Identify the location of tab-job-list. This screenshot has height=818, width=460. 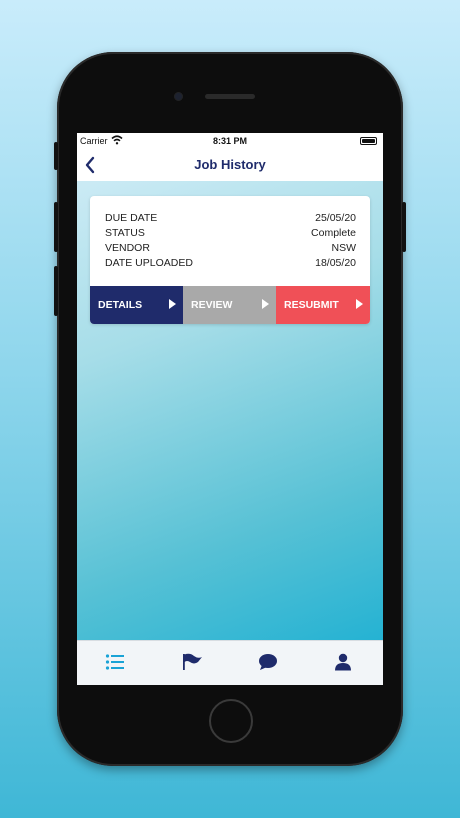
(115, 663).